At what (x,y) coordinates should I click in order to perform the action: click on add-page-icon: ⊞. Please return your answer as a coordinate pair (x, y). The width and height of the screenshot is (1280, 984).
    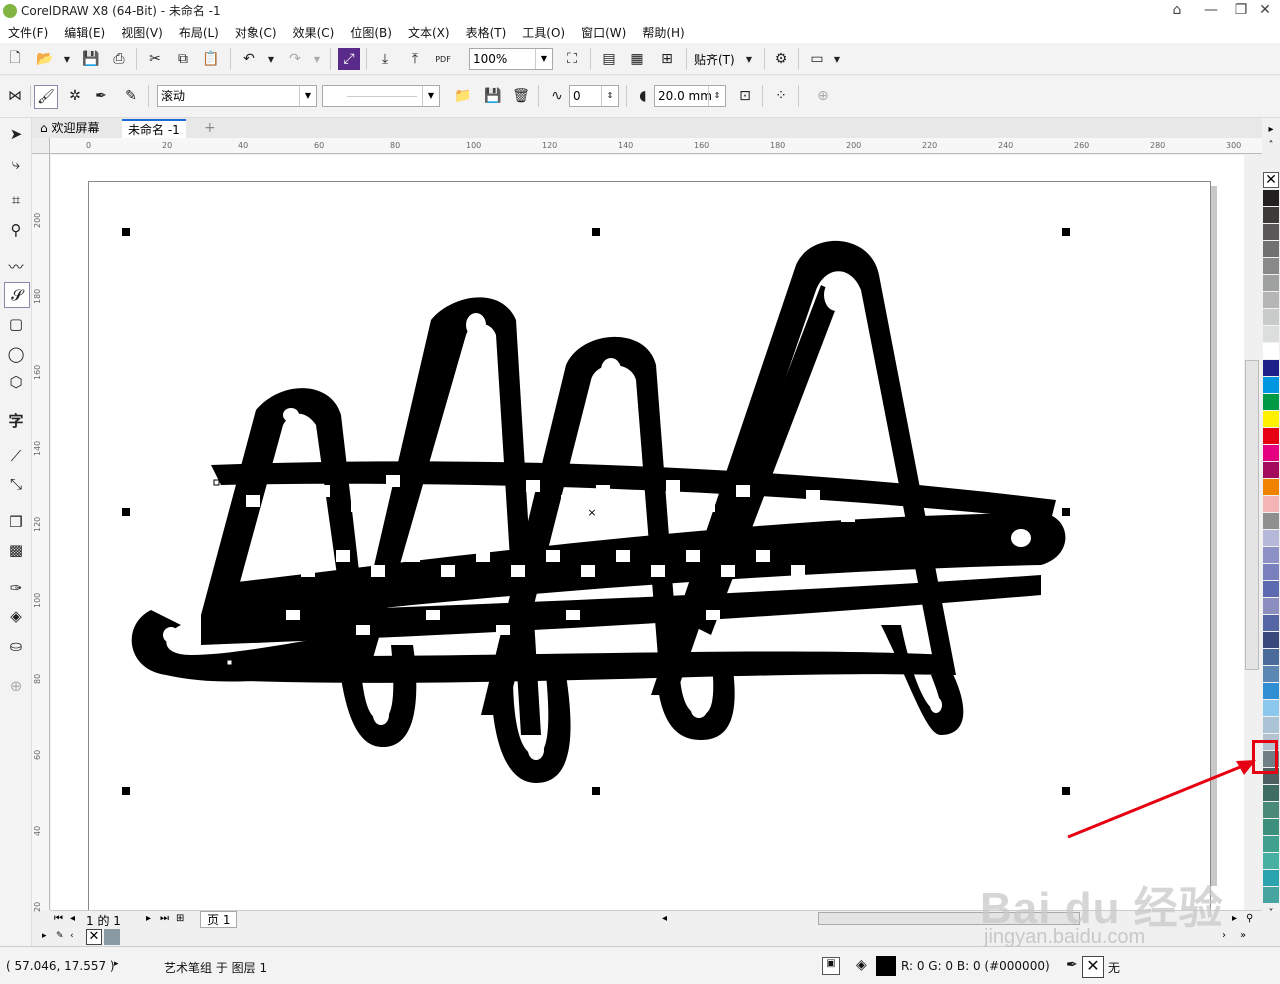
    Looking at the image, I should click on (180, 918).